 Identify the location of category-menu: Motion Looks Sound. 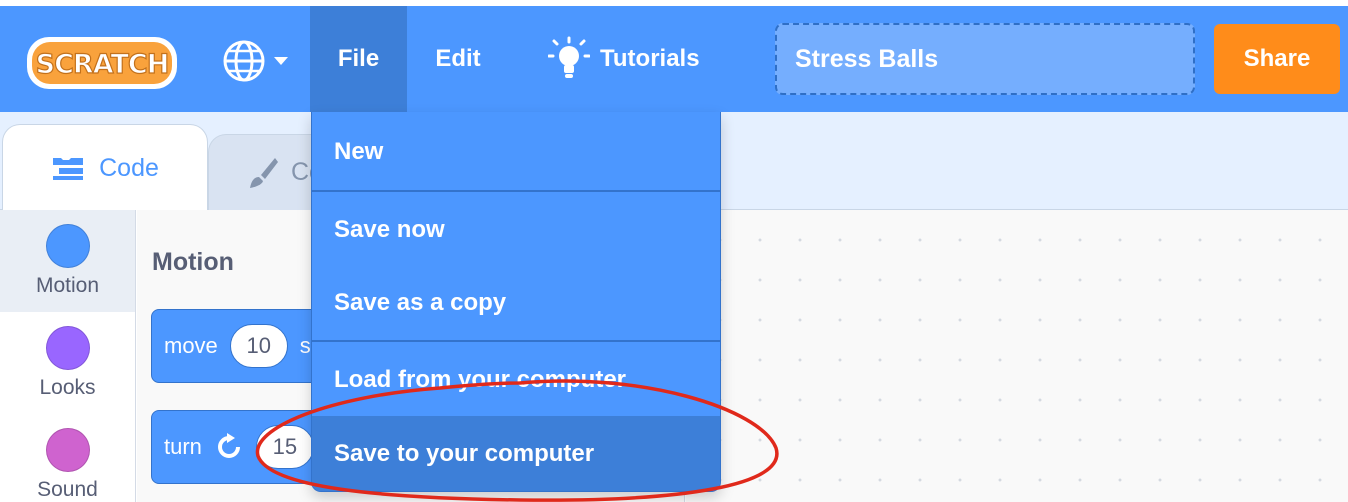
(68, 356).